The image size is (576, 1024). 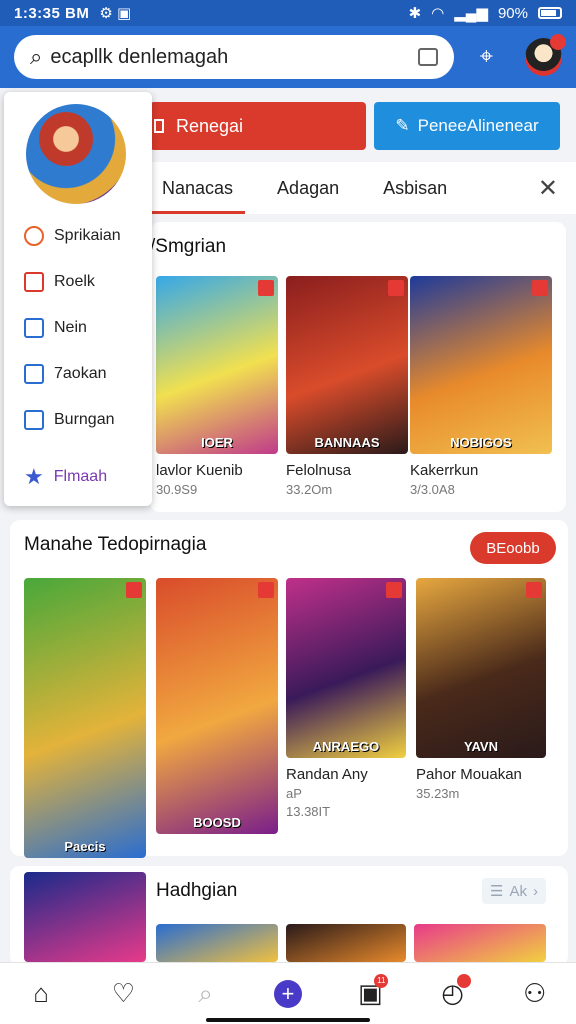 What do you see at coordinates (34, 236) in the screenshot?
I see `target-icon` at bounding box center [34, 236].